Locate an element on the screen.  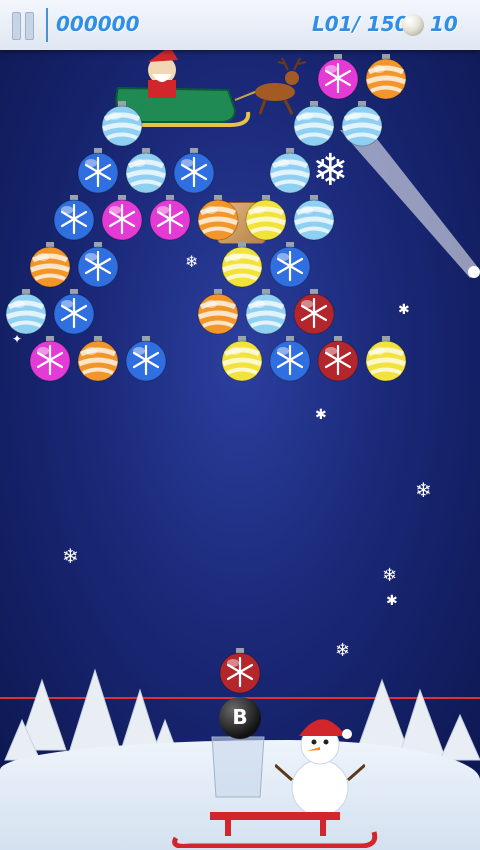
bomb-button: B is located at coordinates (240, 718).